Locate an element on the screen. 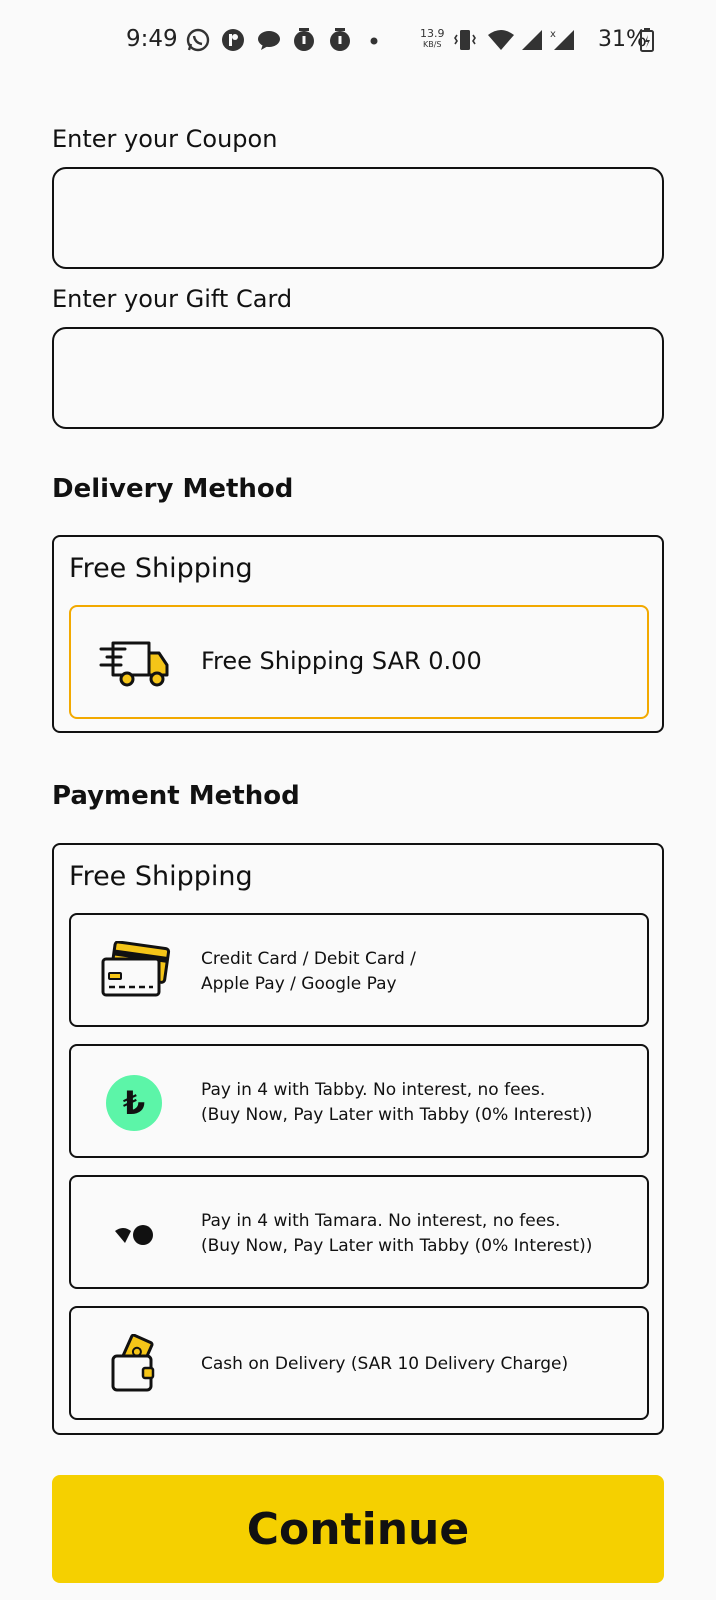 The image size is (716, 1600). coupon-label: Enter your Coupon is located at coordinates (165, 139).